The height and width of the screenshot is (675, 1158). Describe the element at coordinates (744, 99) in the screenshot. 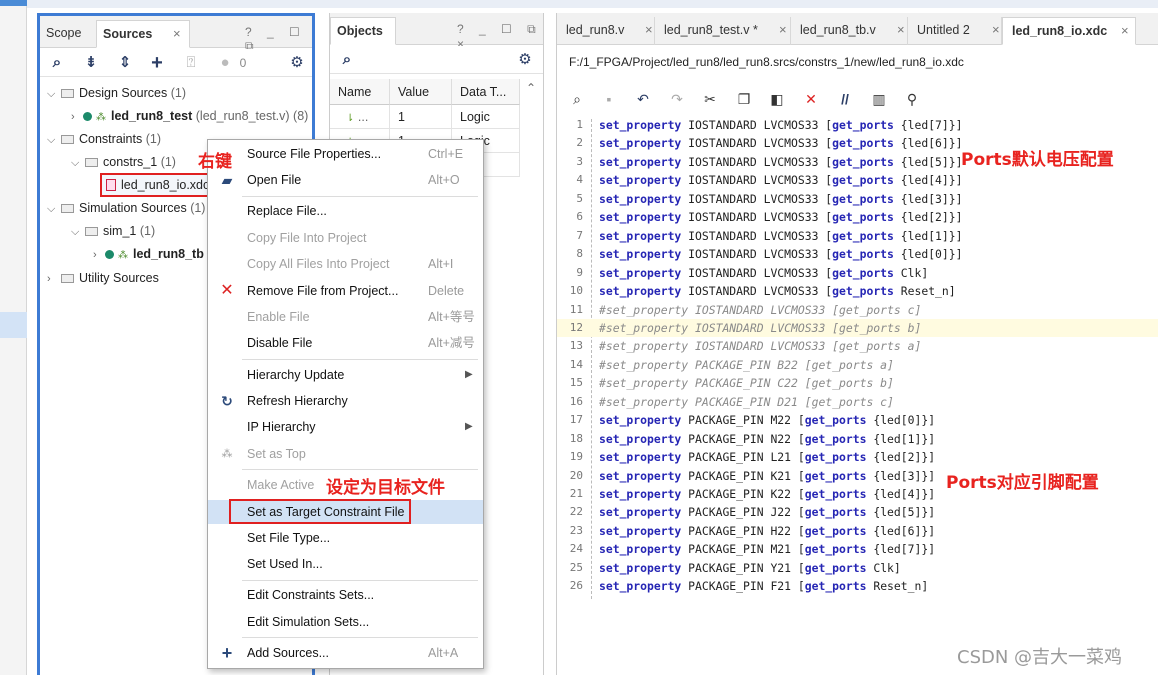

I see `copy-icon: ❐` at that location.